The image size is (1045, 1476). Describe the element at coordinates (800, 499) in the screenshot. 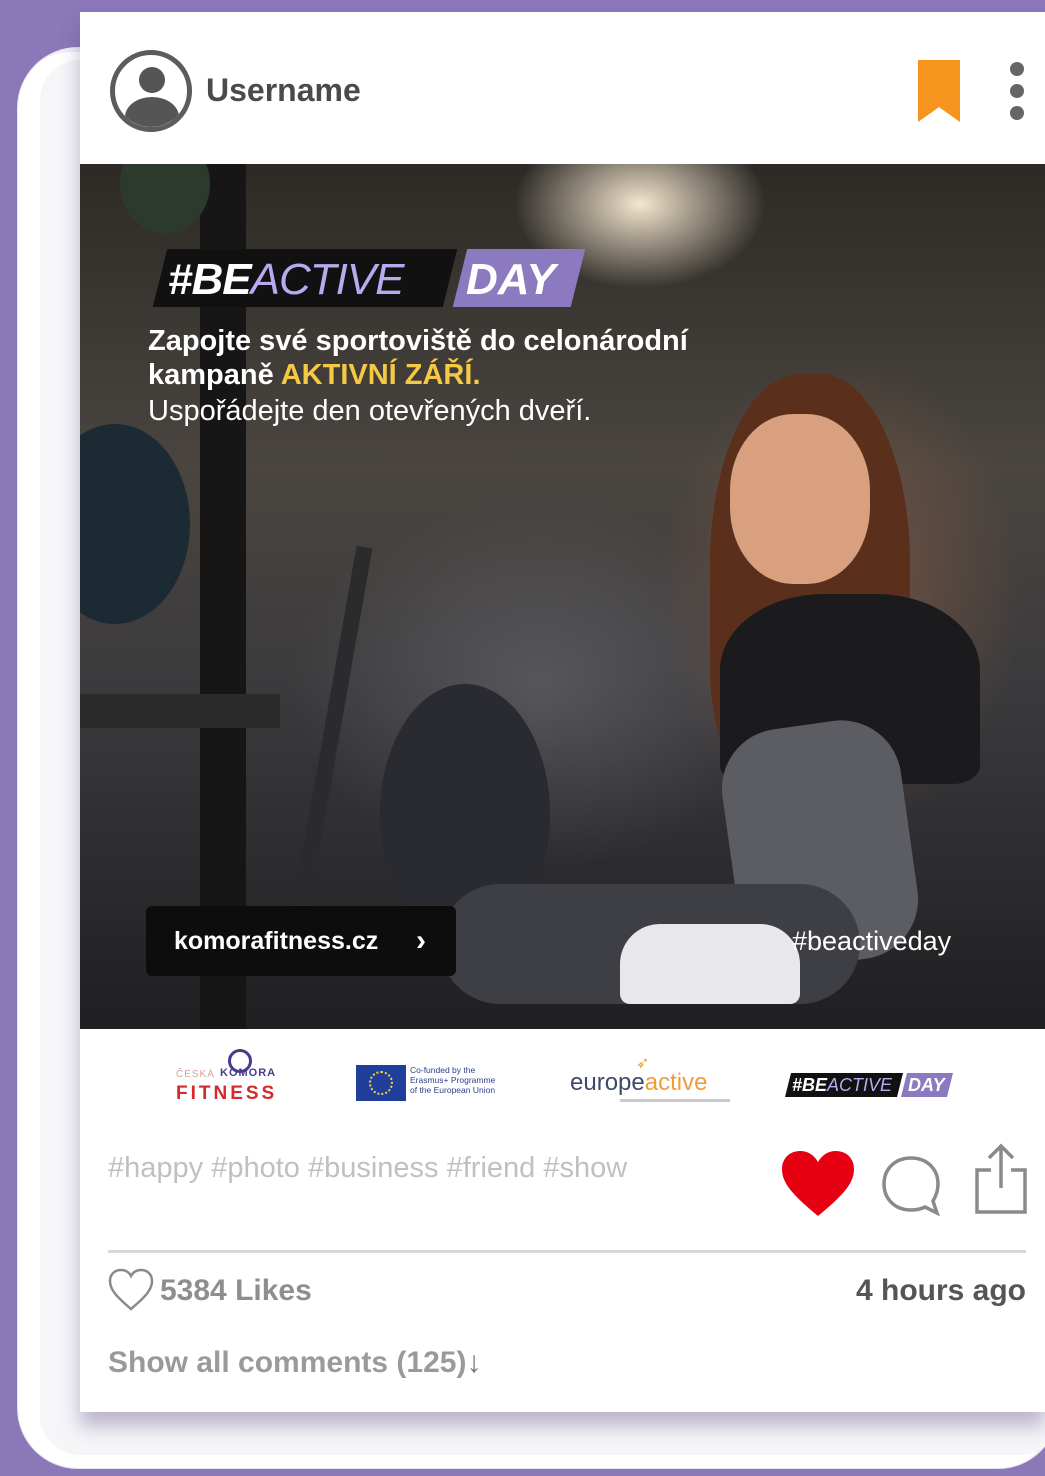

I see `woman-face` at that location.